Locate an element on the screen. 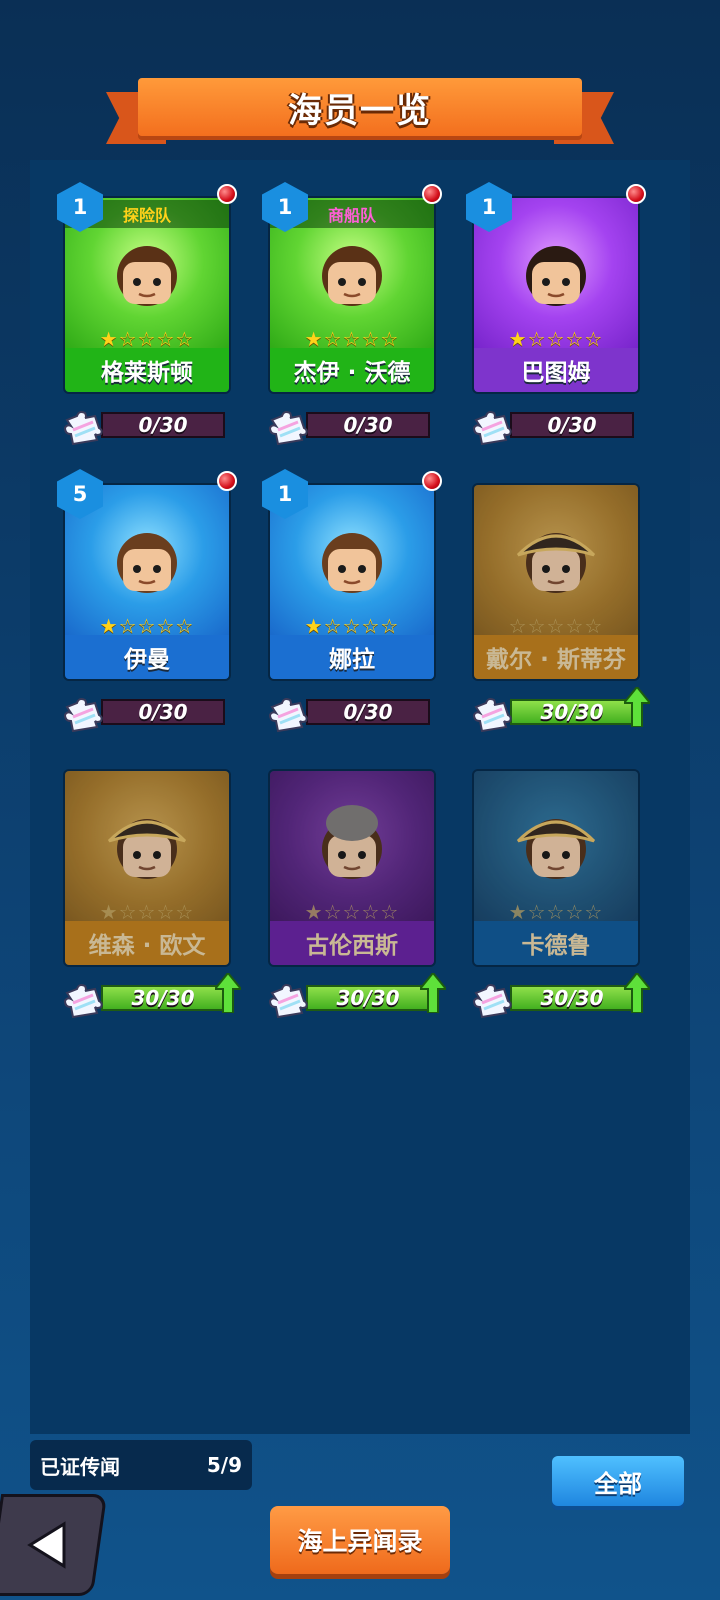 Image resolution: width=720 pixels, height=1600 pixels. crew-card: ★☆☆☆☆ 古伦西斯 is located at coordinates (352, 868).